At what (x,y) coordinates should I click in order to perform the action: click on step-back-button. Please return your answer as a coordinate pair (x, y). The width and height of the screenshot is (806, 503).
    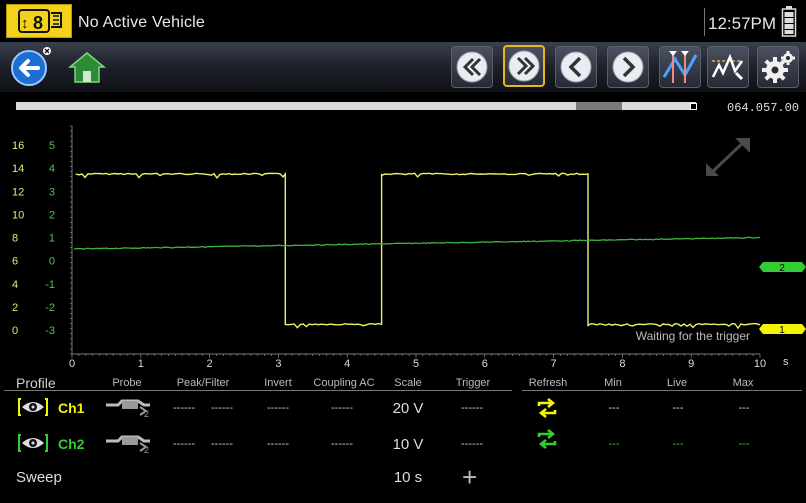
    Looking at the image, I should click on (576, 67).